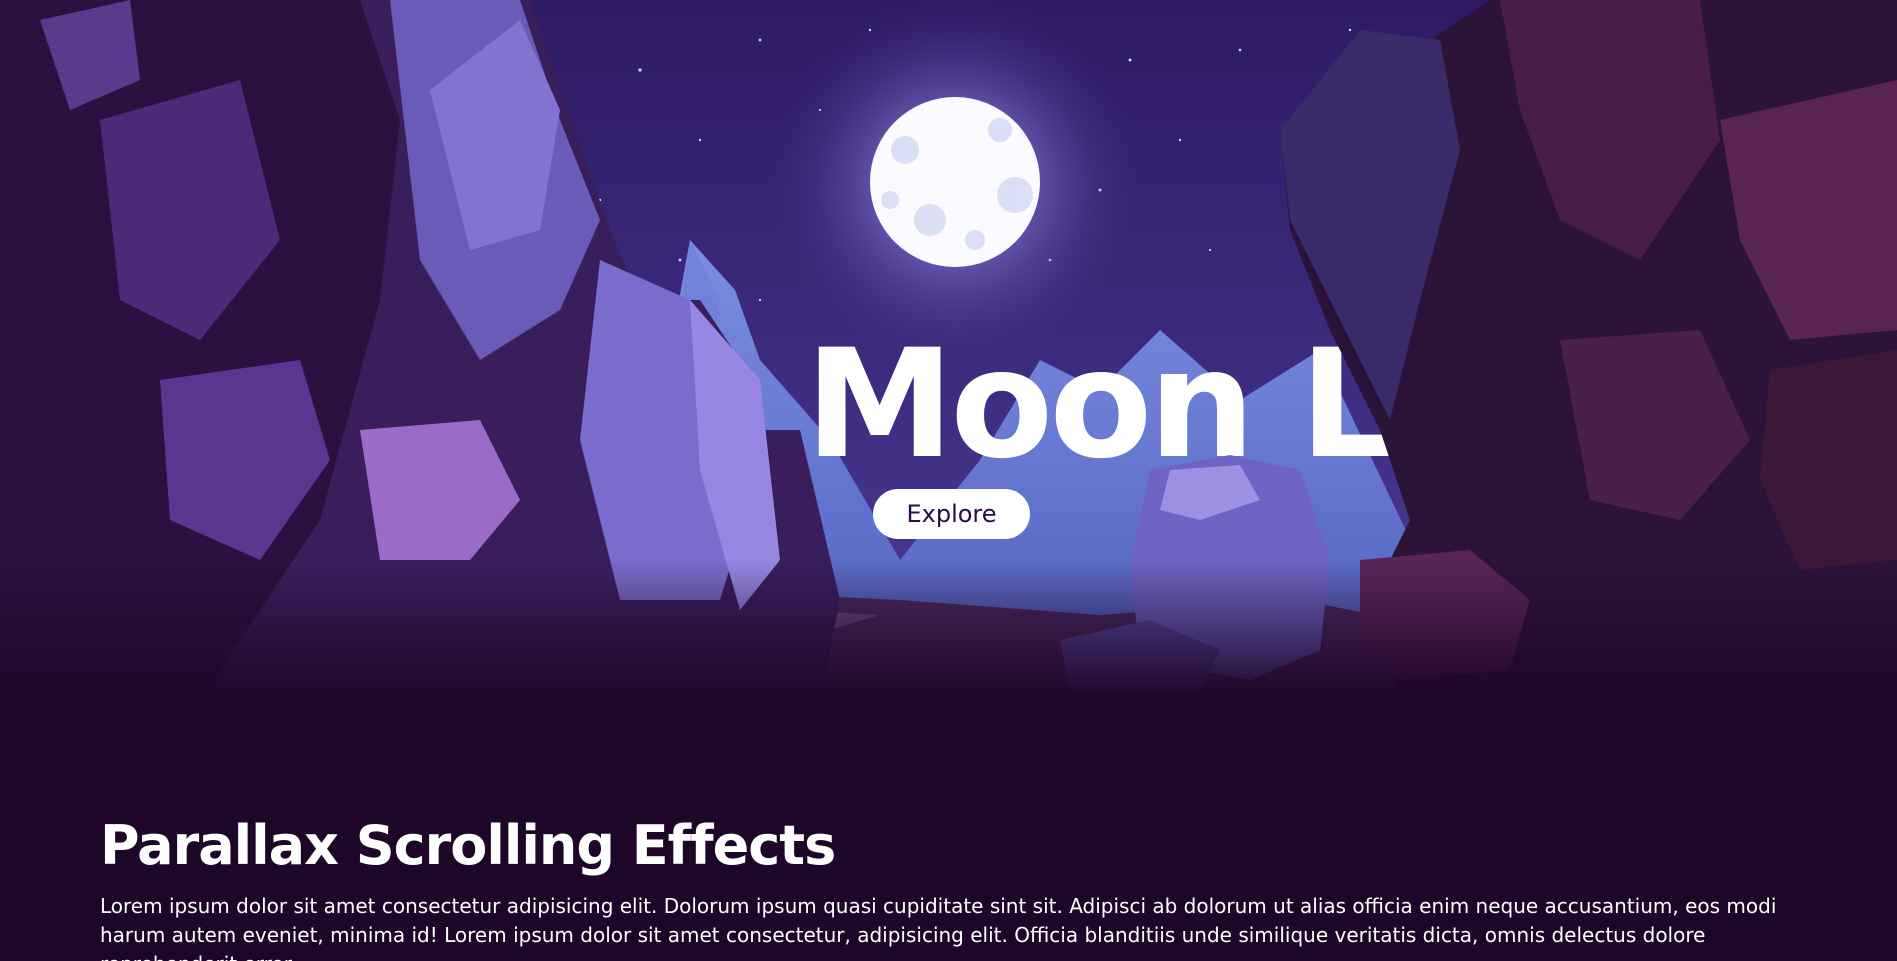 Image resolution: width=1897 pixels, height=961 pixels. I want to click on explore-button: Explore, so click(951, 514).